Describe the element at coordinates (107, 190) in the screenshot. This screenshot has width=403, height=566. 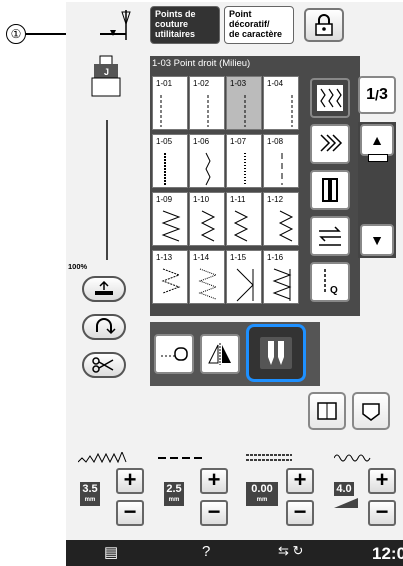
I see `stitch-preview-line` at that location.